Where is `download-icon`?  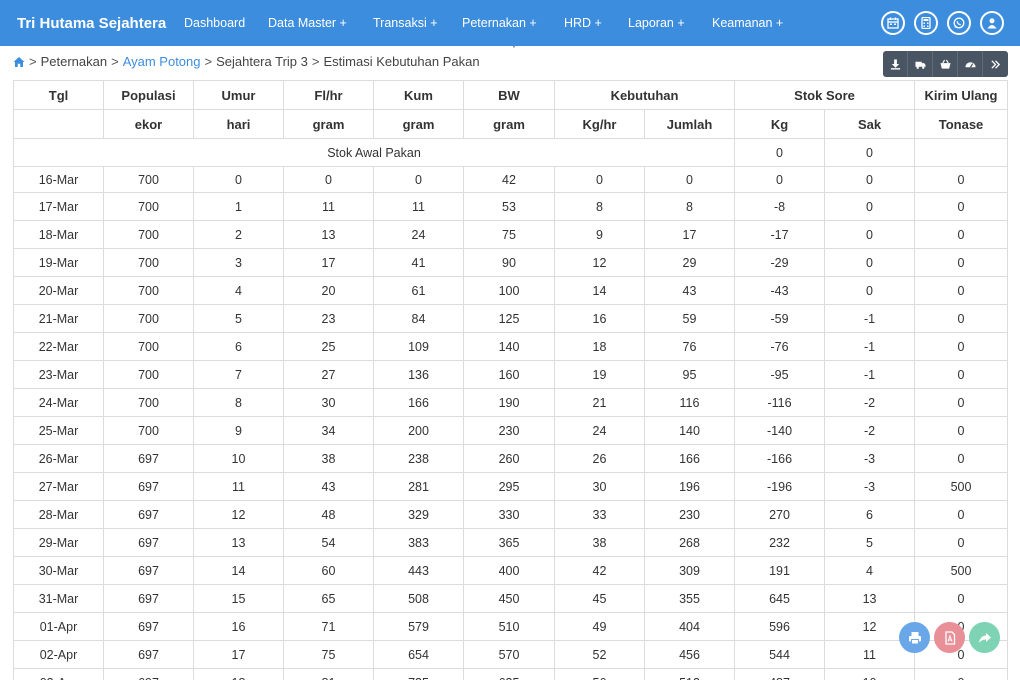 download-icon is located at coordinates (895, 64).